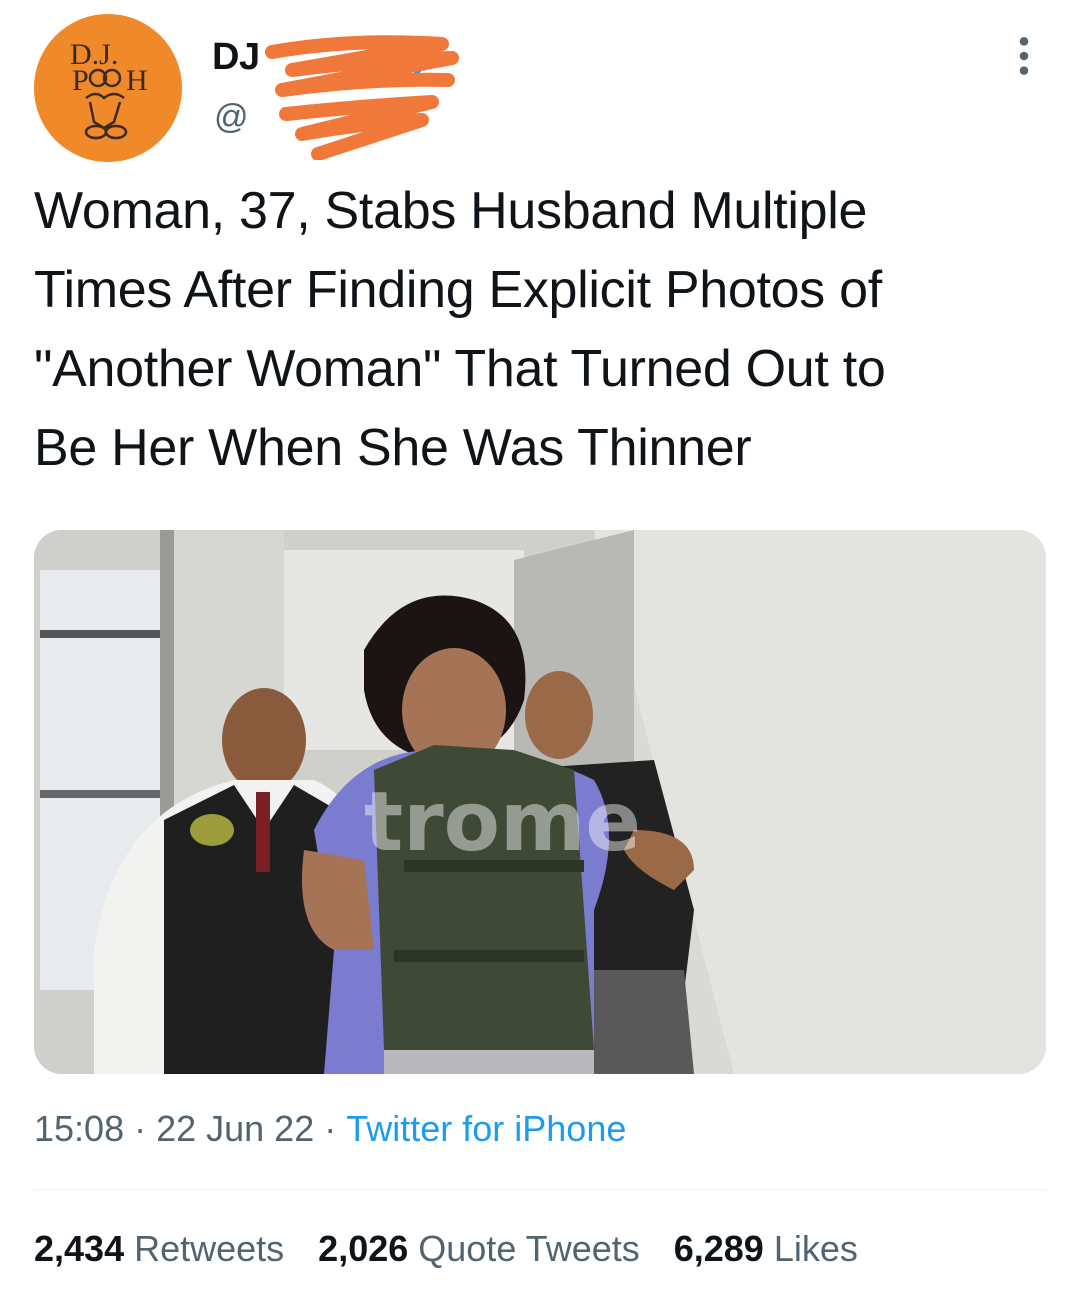 The width and height of the screenshot is (1080, 1292). Describe the element at coordinates (159, 1249) in the screenshot. I see `retweets-stat: 2,434 Retweets` at that location.